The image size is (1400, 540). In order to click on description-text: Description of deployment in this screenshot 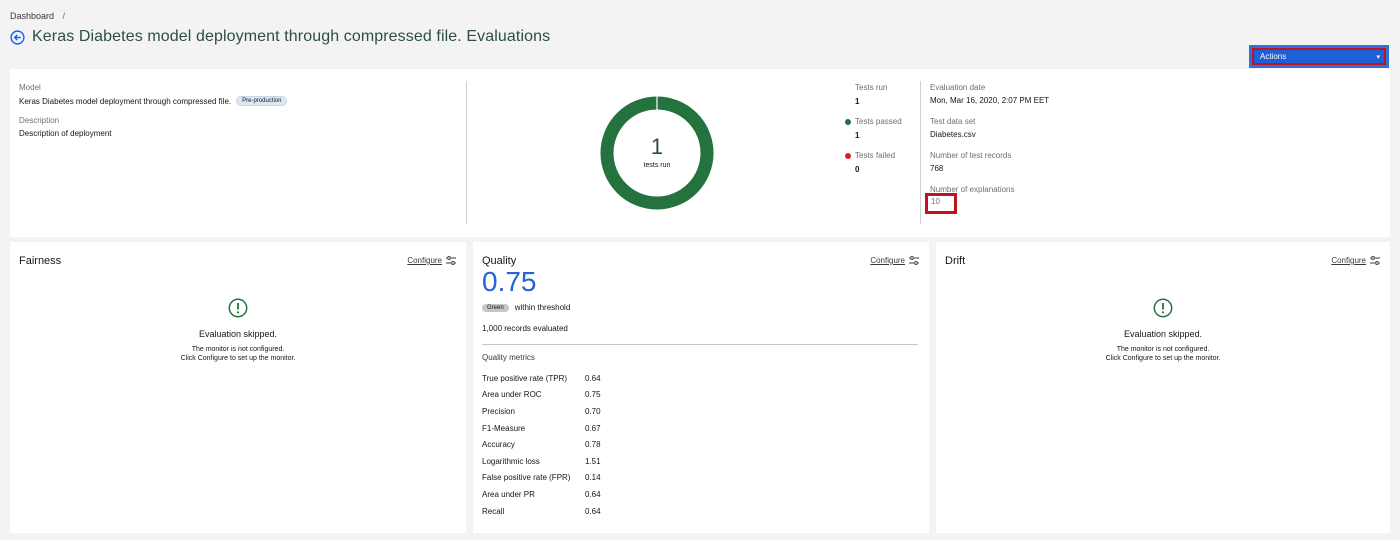, I will do `click(65, 133)`.